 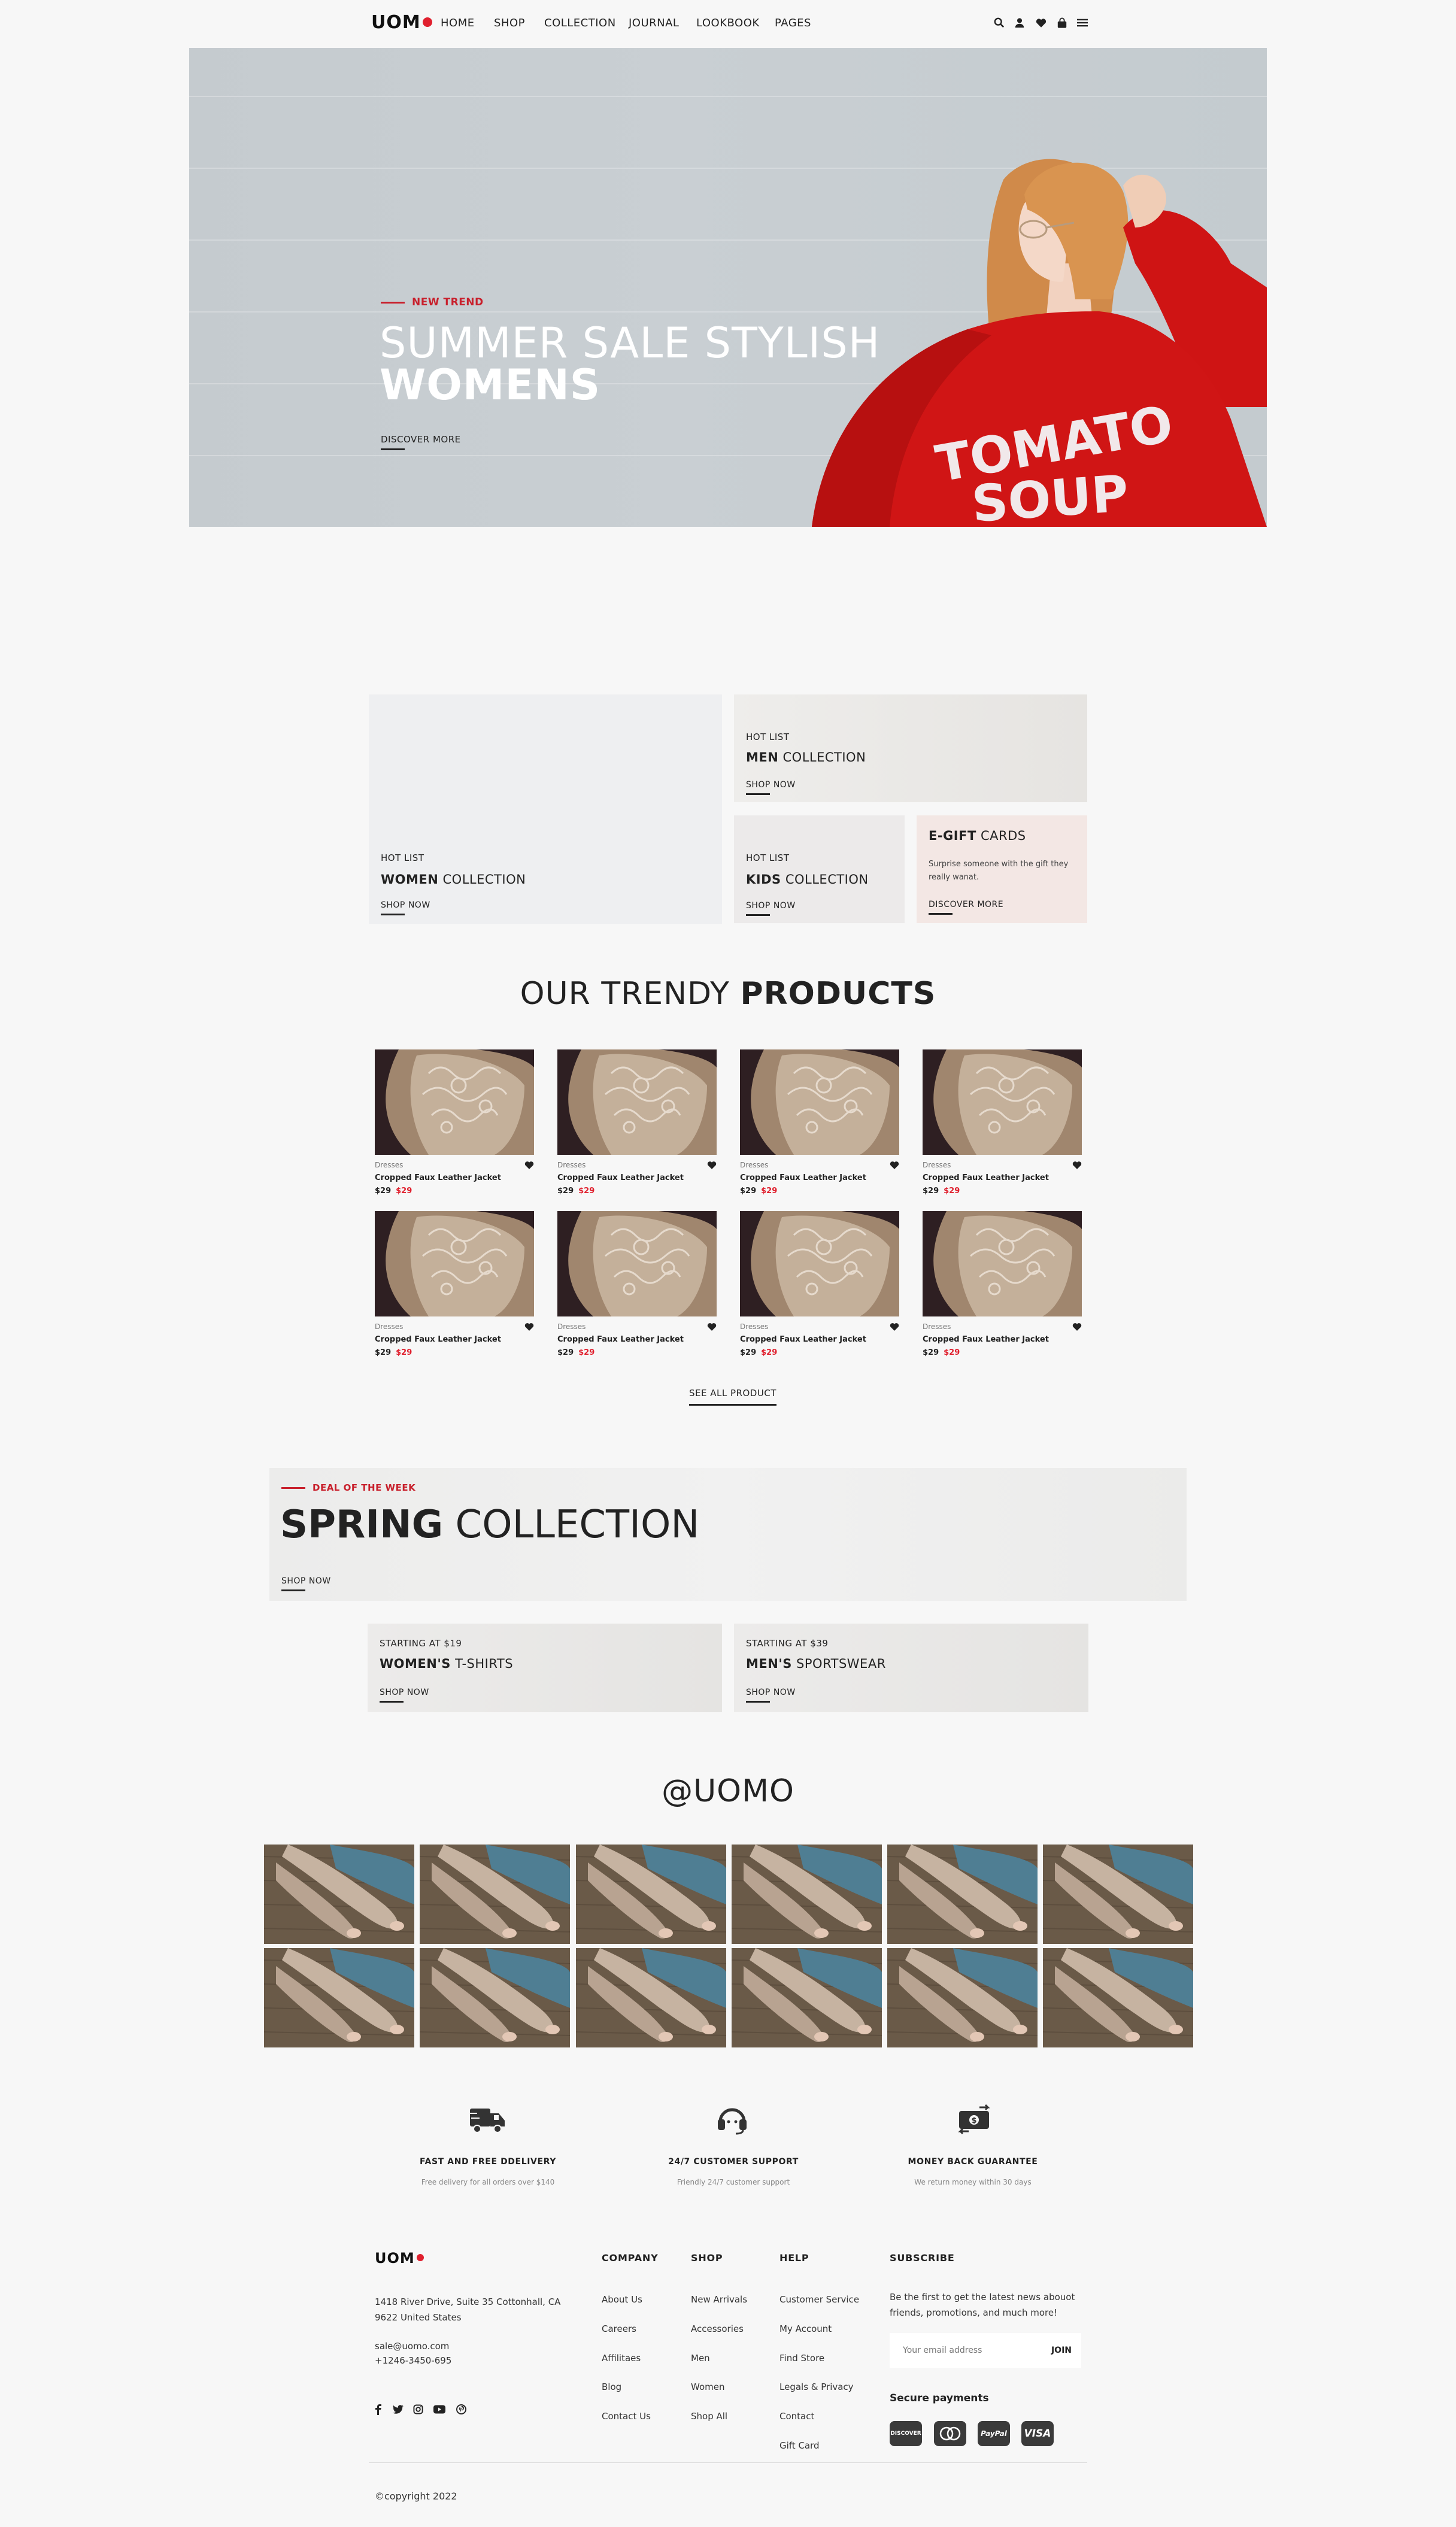 I want to click on youtube-icon, so click(x=439, y=2410).